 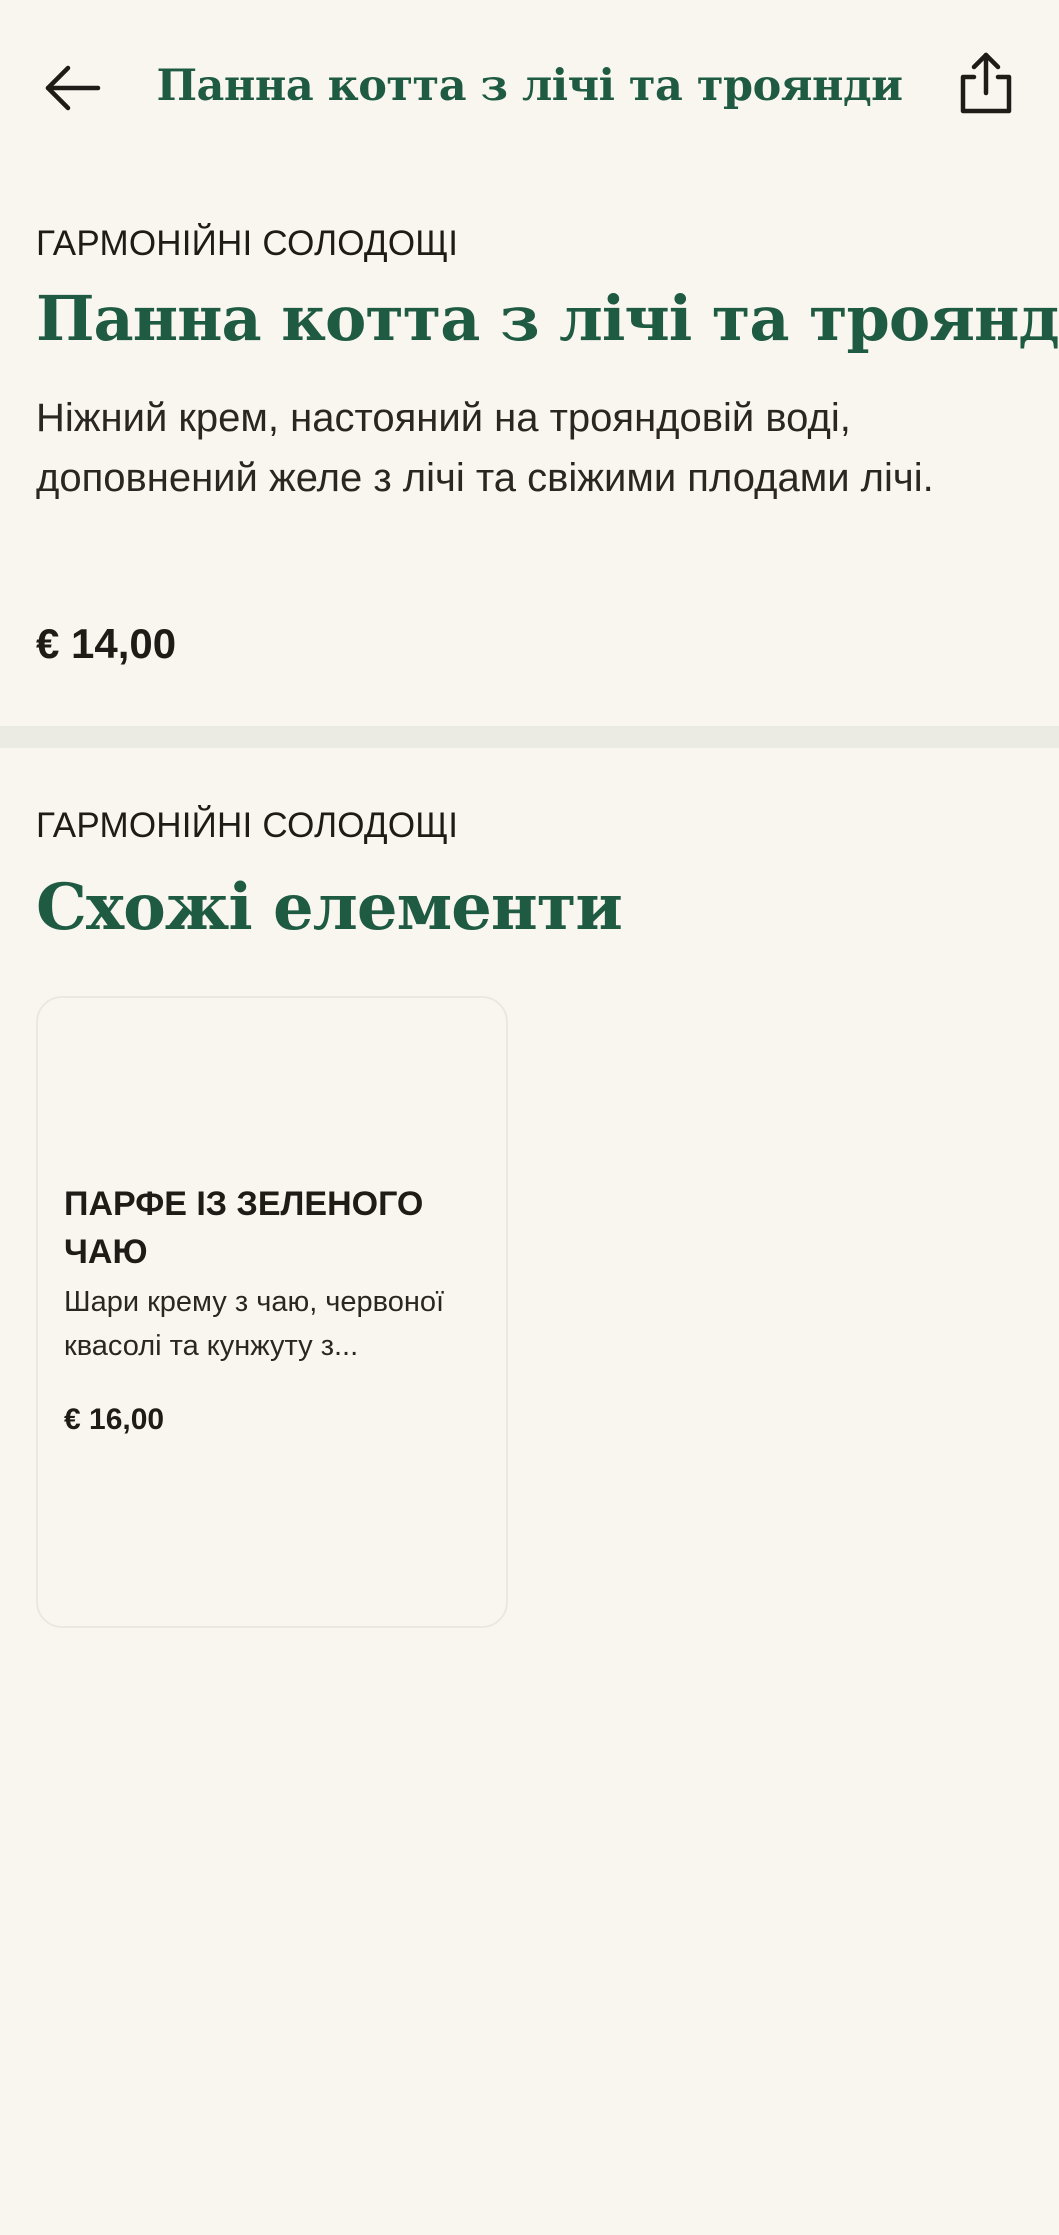 I want to click on share-icon, so click(x=986, y=83).